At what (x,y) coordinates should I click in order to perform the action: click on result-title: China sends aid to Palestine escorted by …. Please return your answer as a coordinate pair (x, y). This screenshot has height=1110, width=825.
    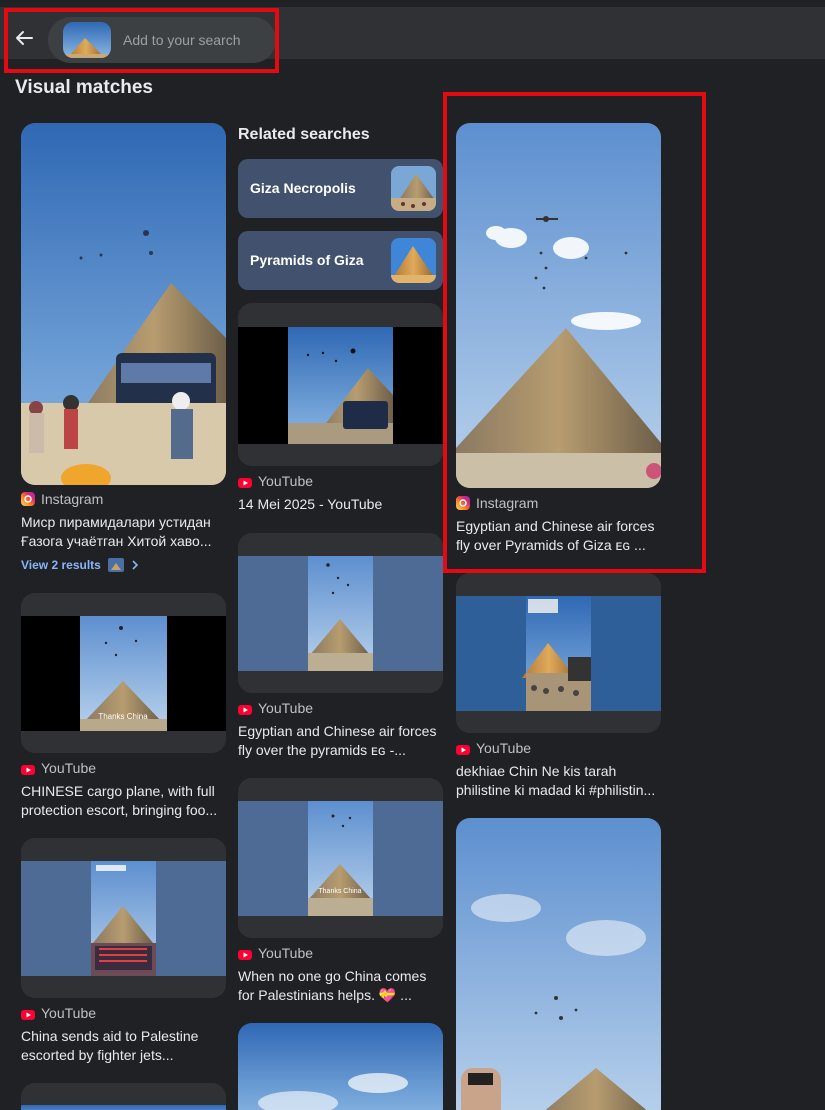
    Looking at the image, I should click on (126, 1046).